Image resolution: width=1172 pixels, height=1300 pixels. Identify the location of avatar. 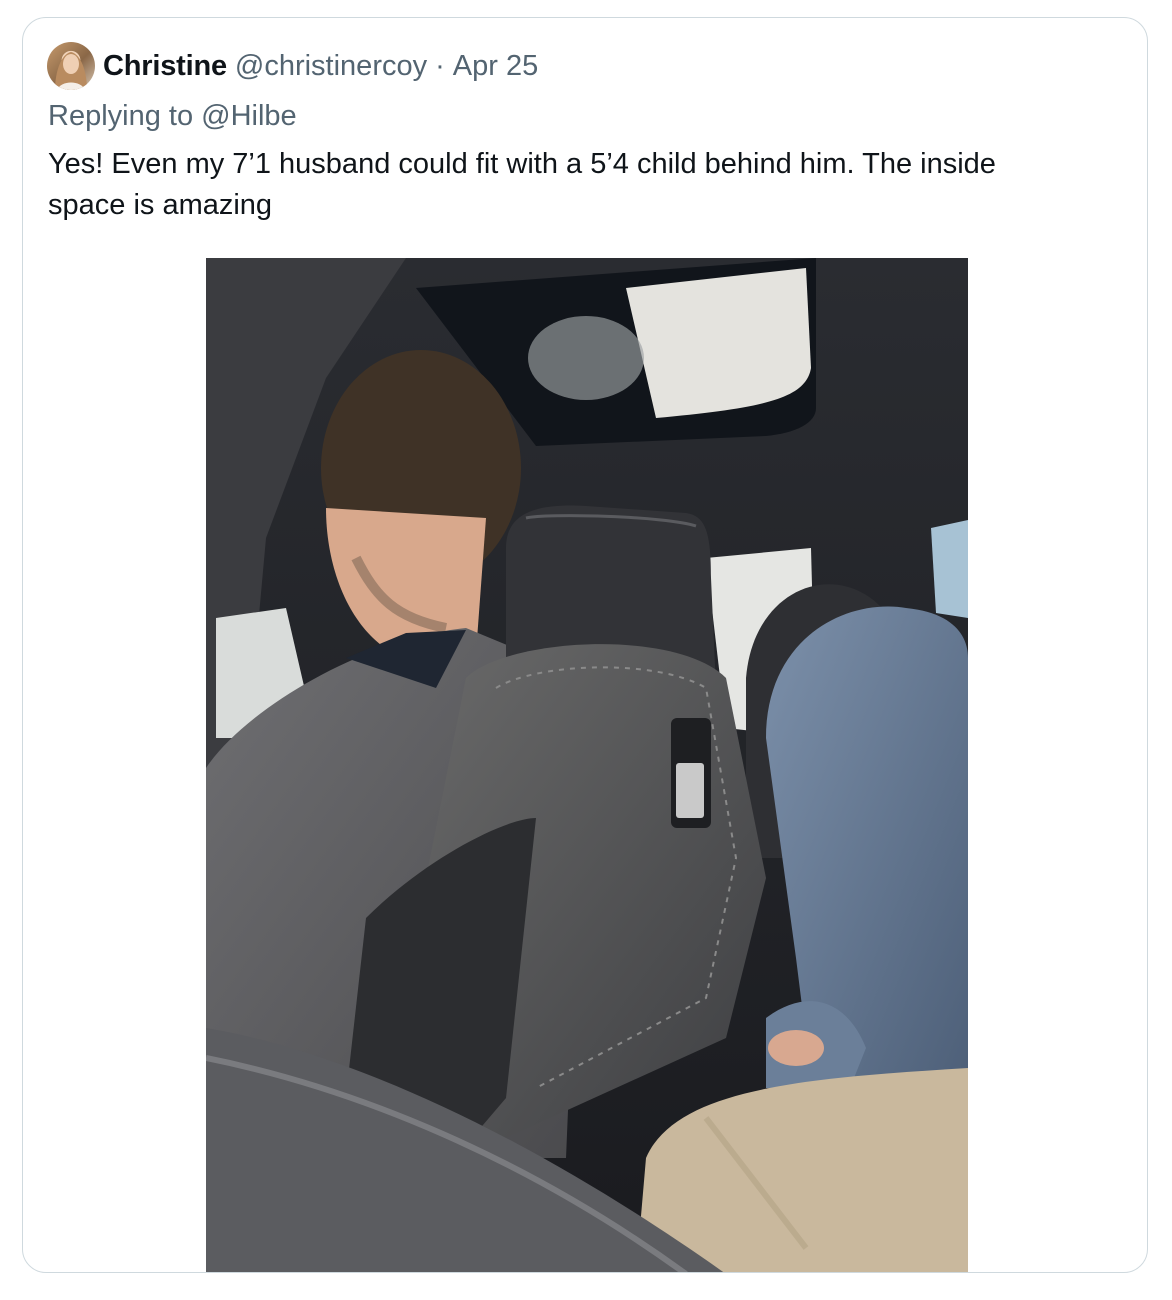
(71, 66).